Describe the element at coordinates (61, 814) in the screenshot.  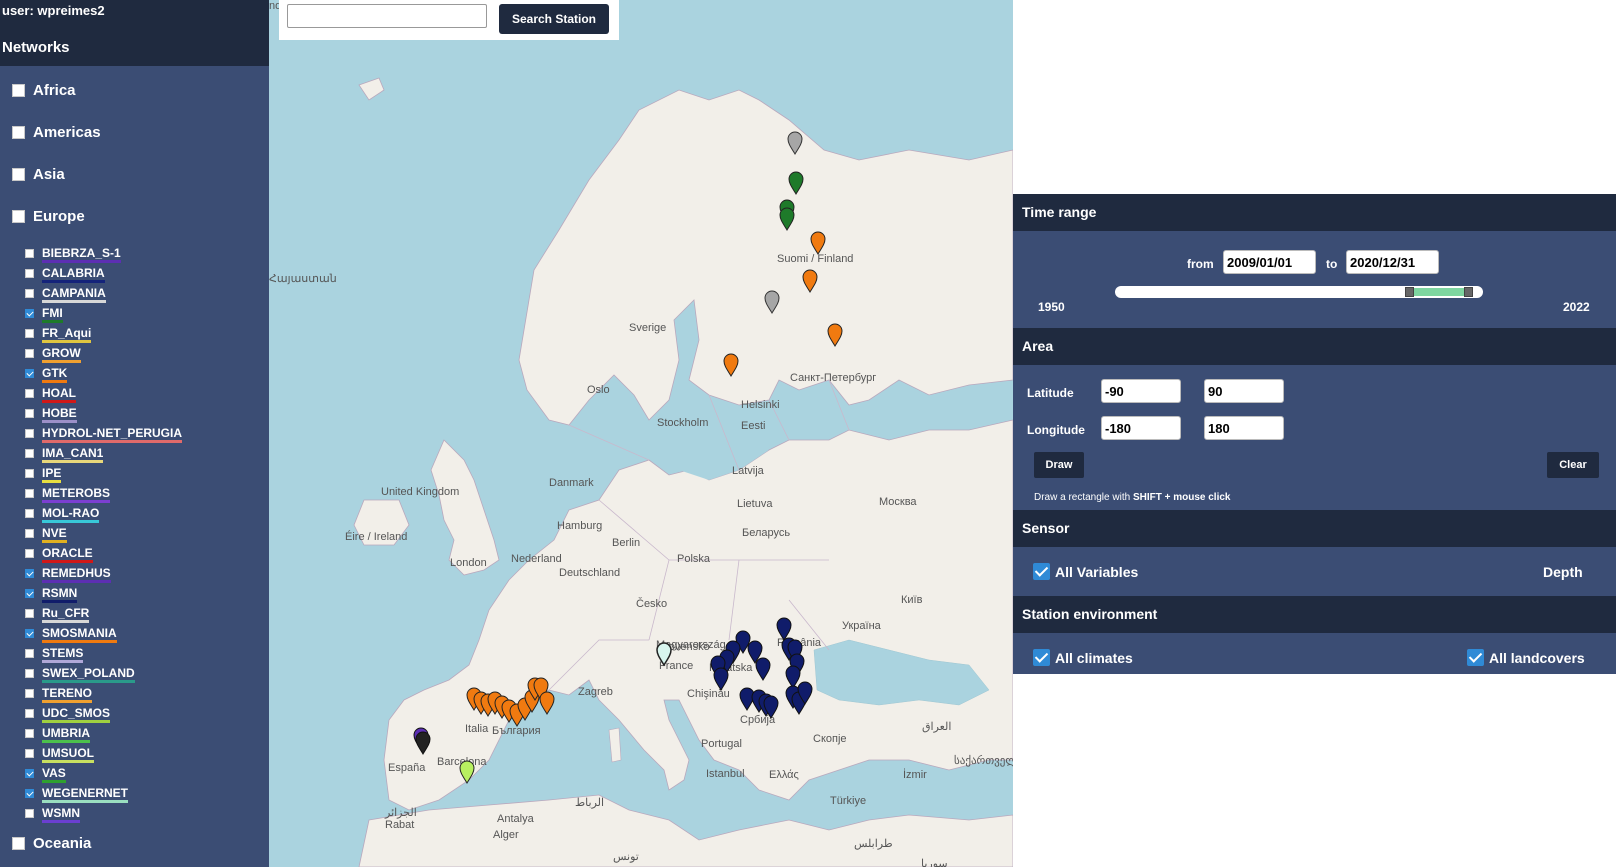
I see `network-label: WSMN` at that location.